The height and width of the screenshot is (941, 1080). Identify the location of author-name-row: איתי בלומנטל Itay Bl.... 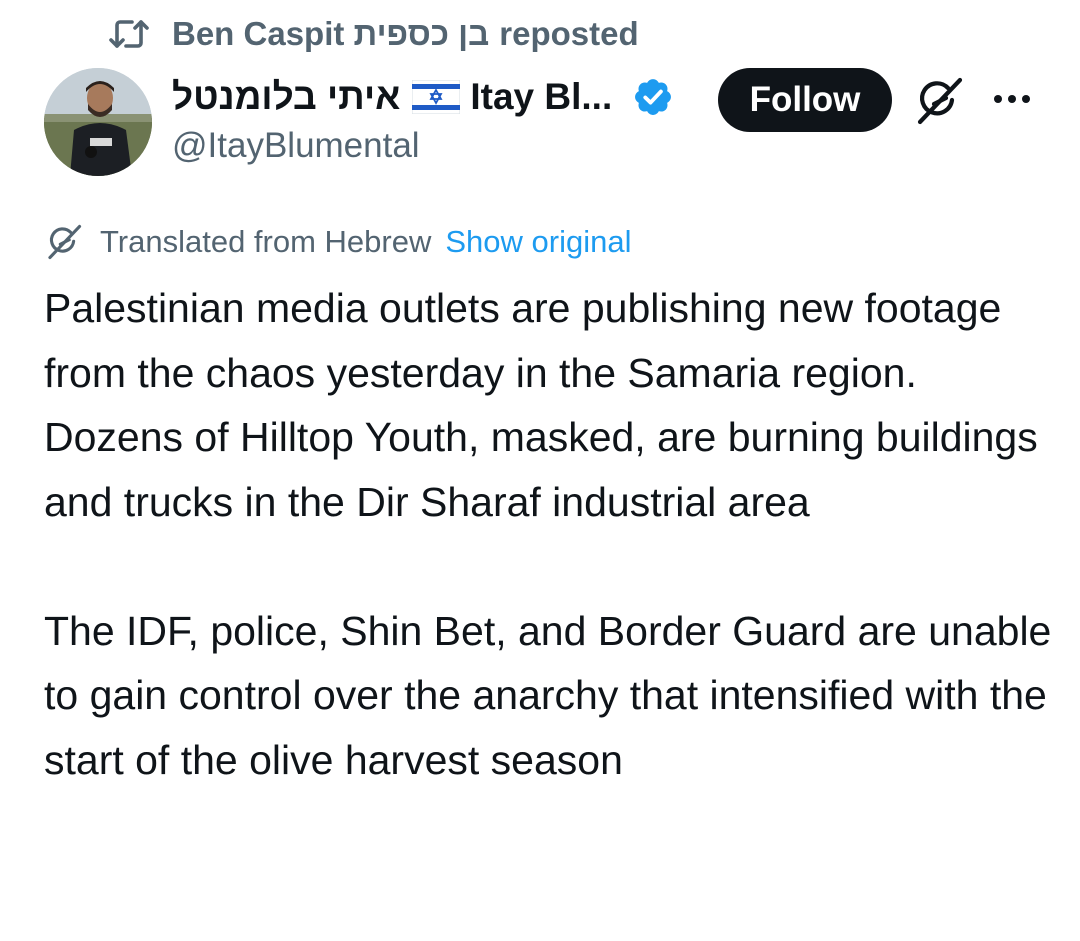
(423, 97).